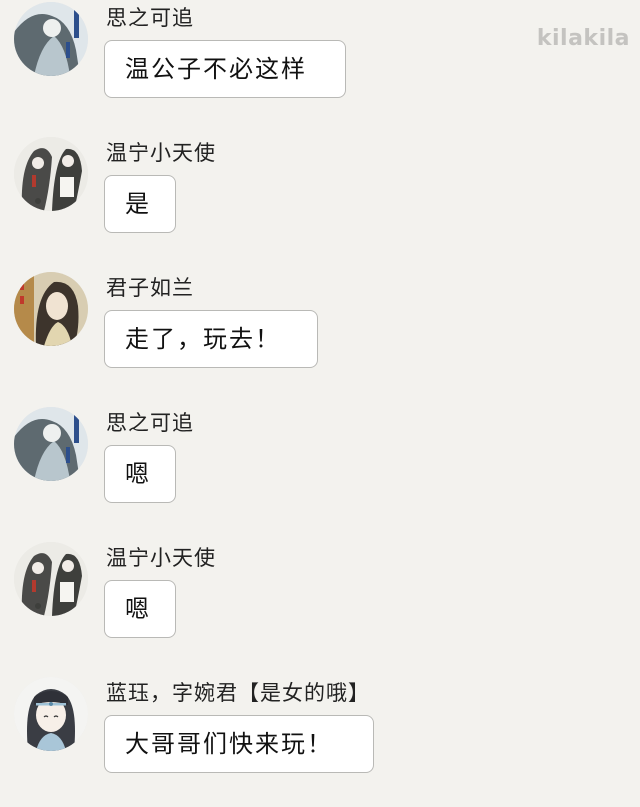 Image resolution: width=640 pixels, height=807 pixels. What do you see at coordinates (314, 192) in the screenshot?
I see `chat-message: 温宁小天使 是` at bounding box center [314, 192].